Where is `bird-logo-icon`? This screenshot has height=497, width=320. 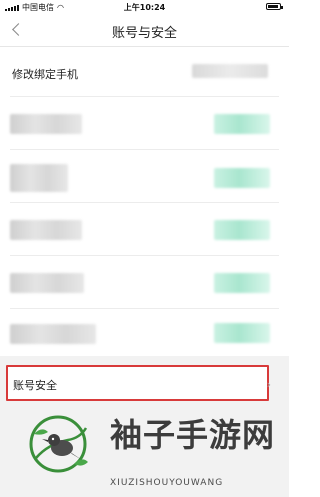 bird-logo-icon is located at coordinates (58, 444).